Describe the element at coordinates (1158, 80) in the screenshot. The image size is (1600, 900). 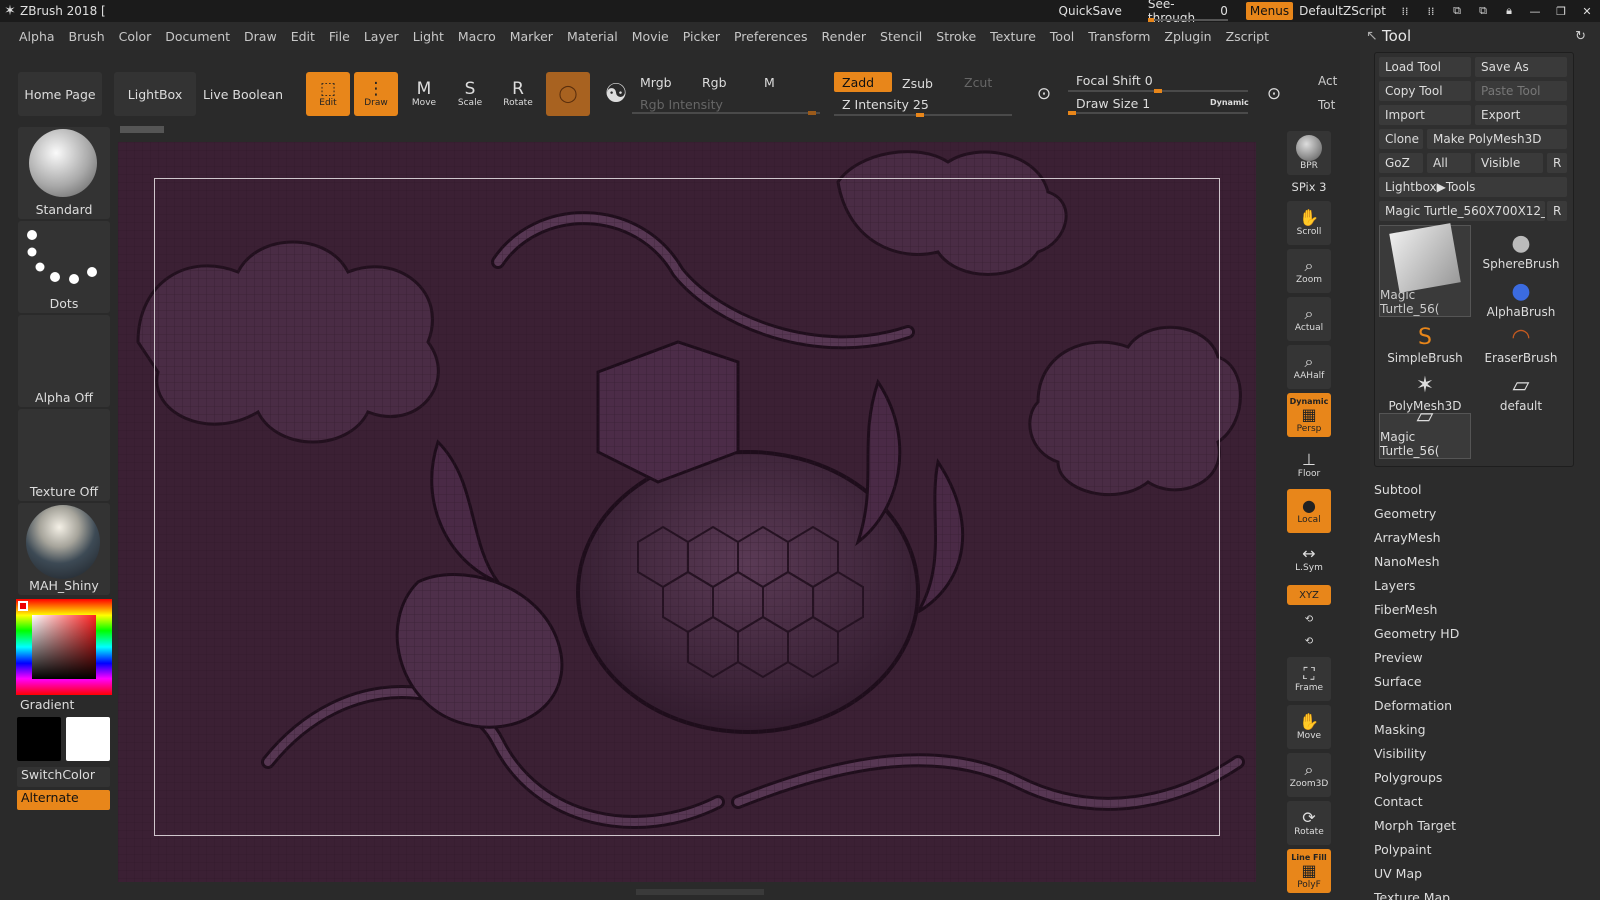
I see `focal-shift-slider: Focal Shift 0` at that location.